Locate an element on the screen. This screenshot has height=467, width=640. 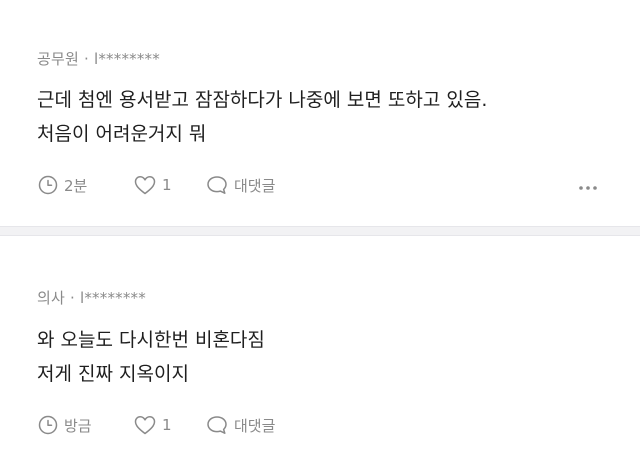
more-options-button is located at coordinates (588, 185).